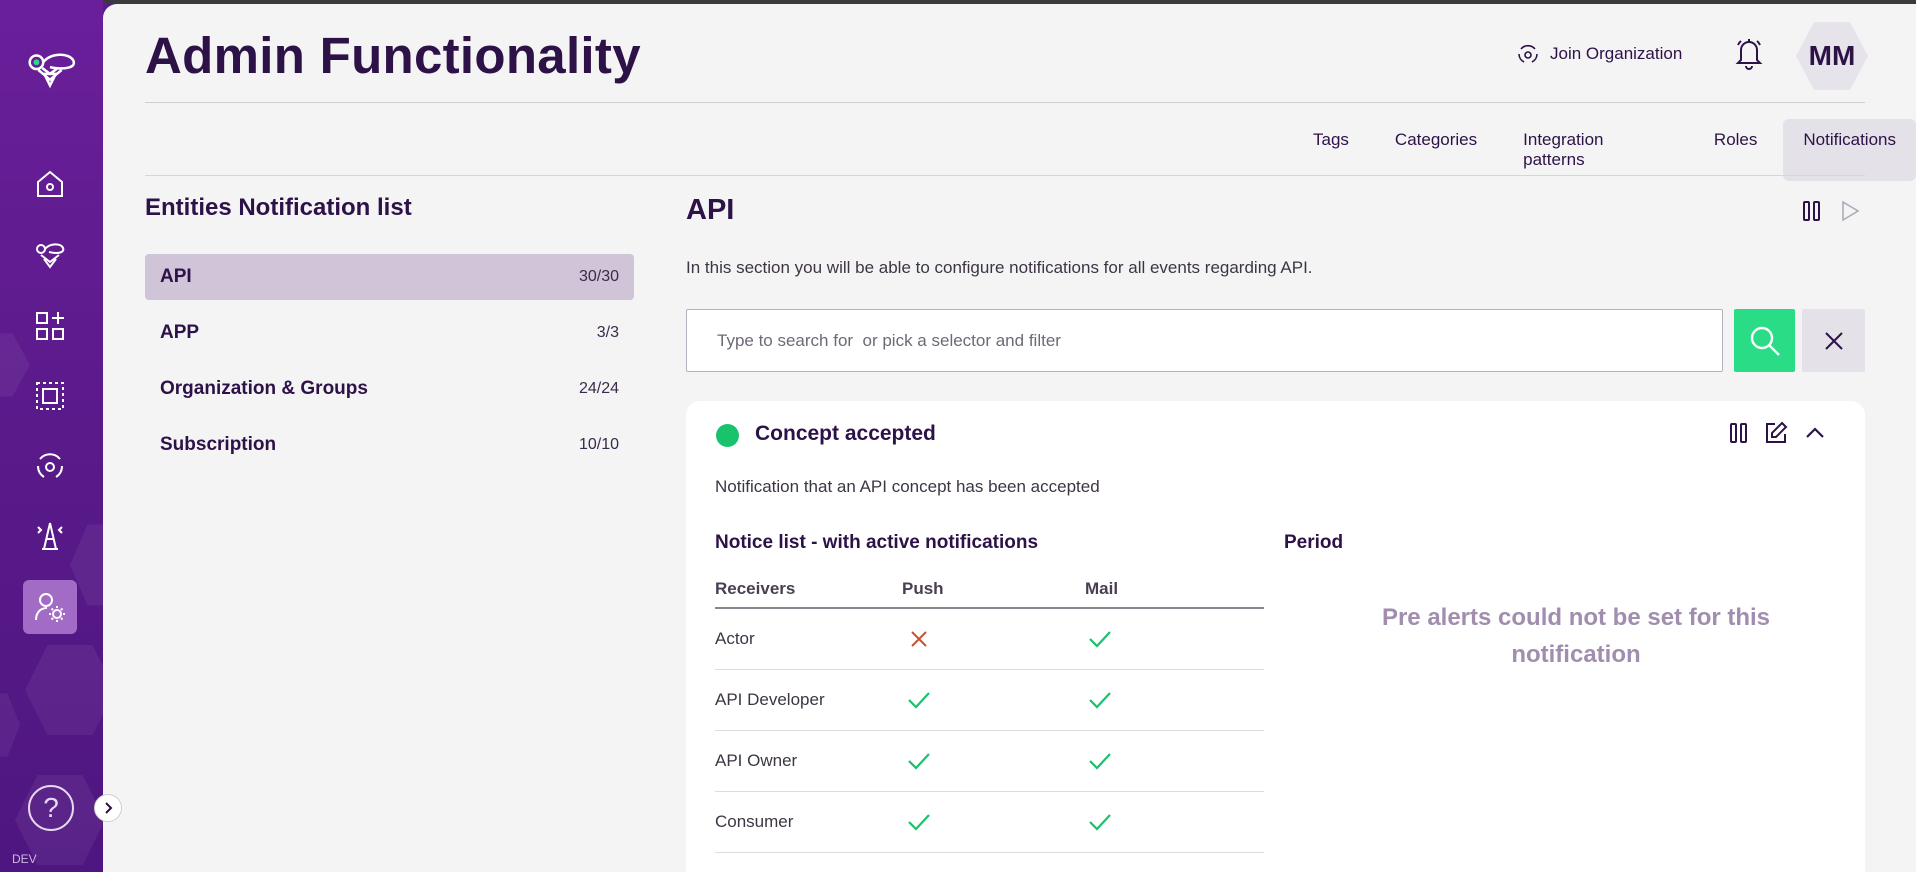 The width and height of the screenshot is (1916, 872). I want to click on column-header-receivers: Receivers, so click(808, 590).